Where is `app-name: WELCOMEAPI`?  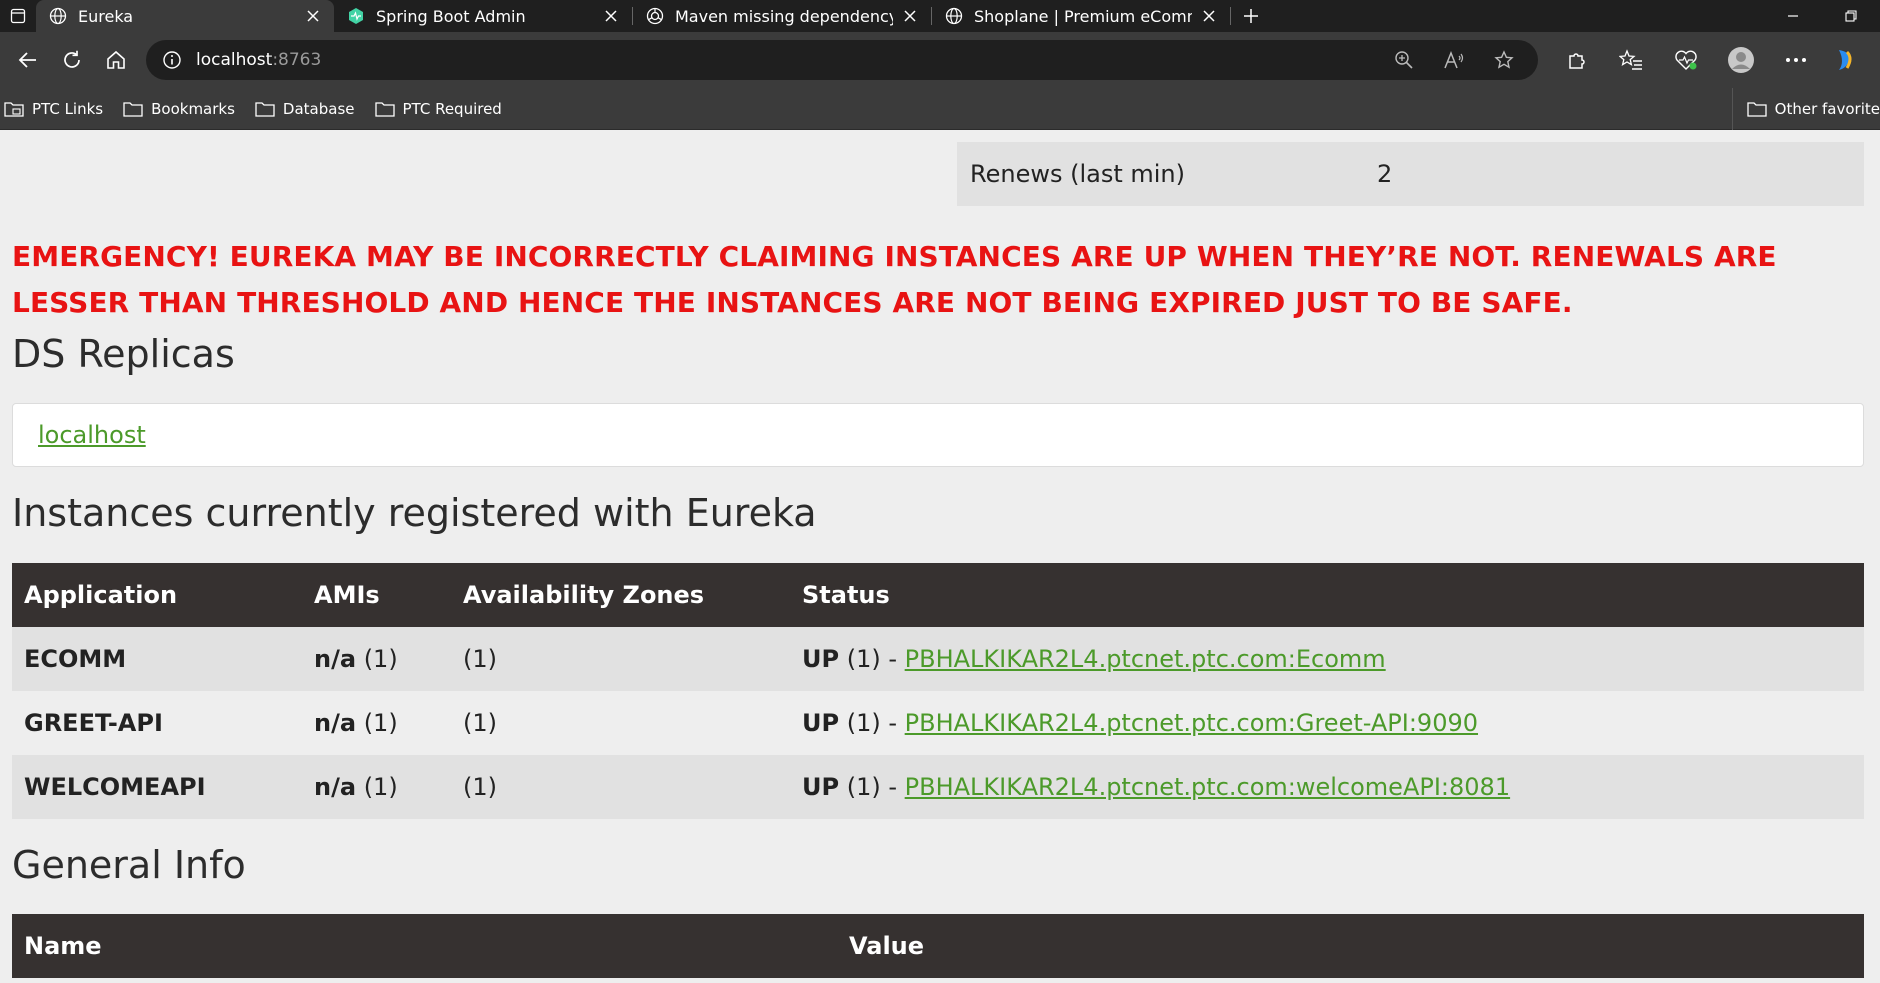
app-name: WELCOMEAPI is located at coordinates (157, 787).